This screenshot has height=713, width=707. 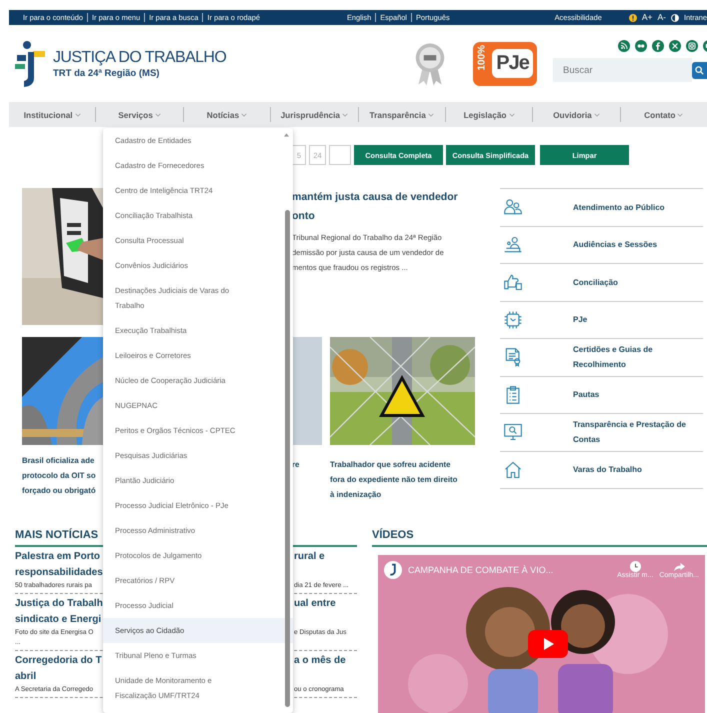 What do you see at coordinates (548, 644) in the screenshot?
I see `play-button-icon` at bounding box center [548, 644].